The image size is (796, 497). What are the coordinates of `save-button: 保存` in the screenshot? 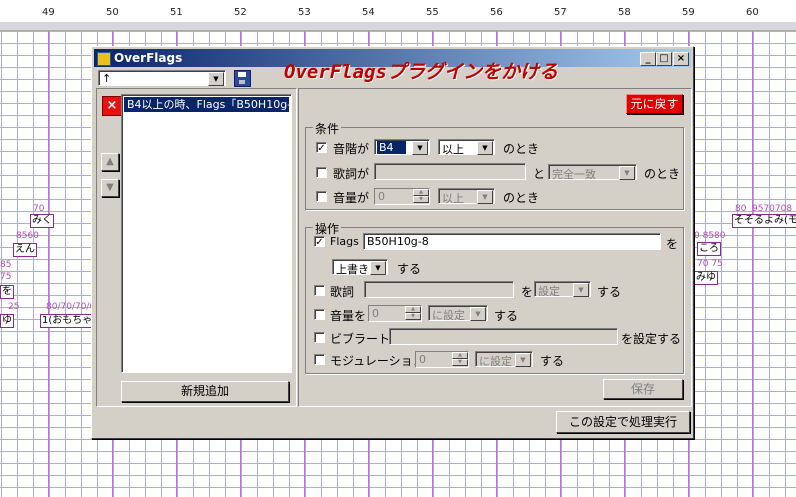 It's located at (643, 389).